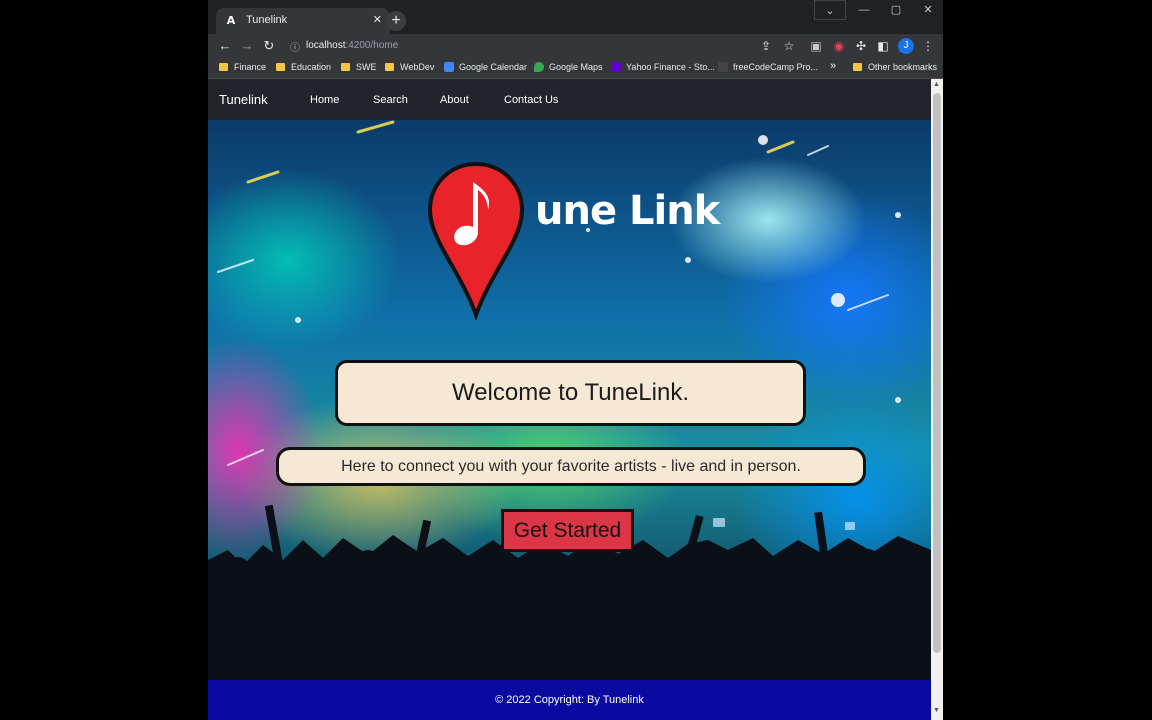  I want to click on tab-search-dropdown-icon: ⌄, so click(830, 10).